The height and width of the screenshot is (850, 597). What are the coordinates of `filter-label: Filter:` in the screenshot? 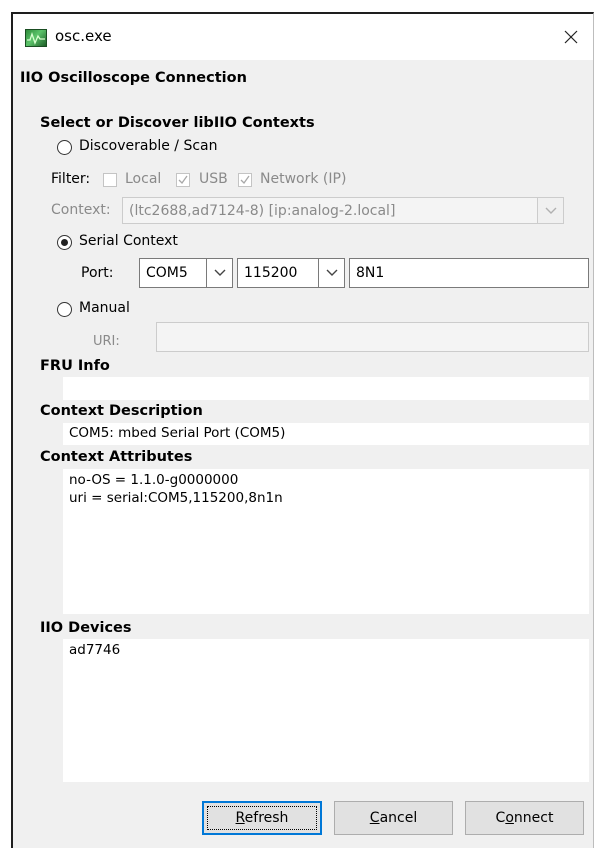 It's located at (71, 179).